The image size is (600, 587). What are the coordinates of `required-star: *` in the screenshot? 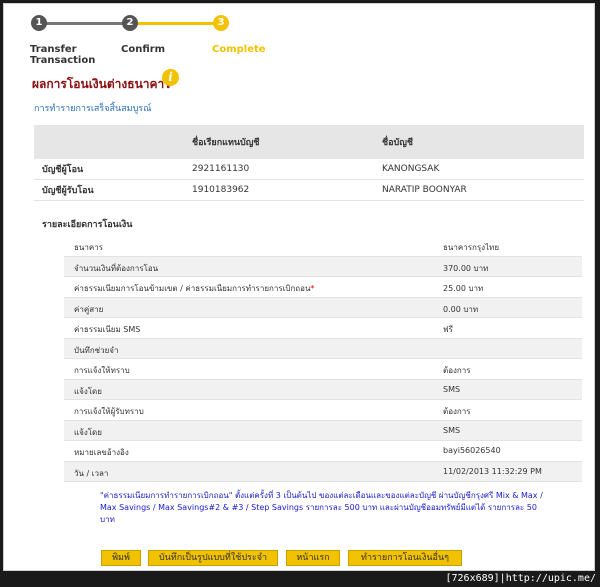 It's located at (312, 288).